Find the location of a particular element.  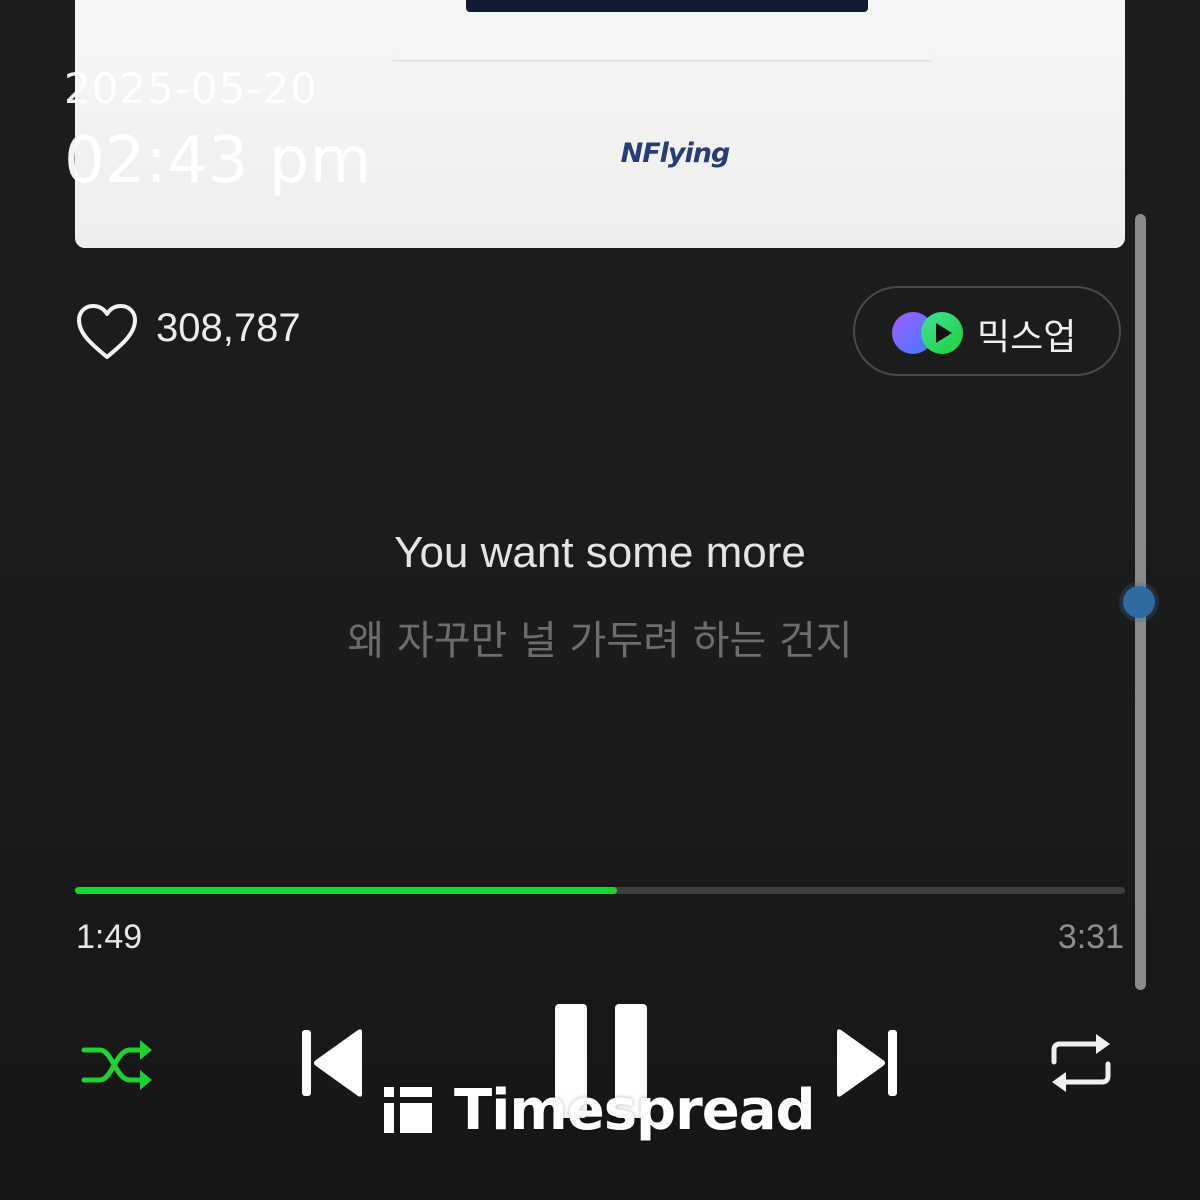

brand-logo-icon is located at coordinates (408, 1110).